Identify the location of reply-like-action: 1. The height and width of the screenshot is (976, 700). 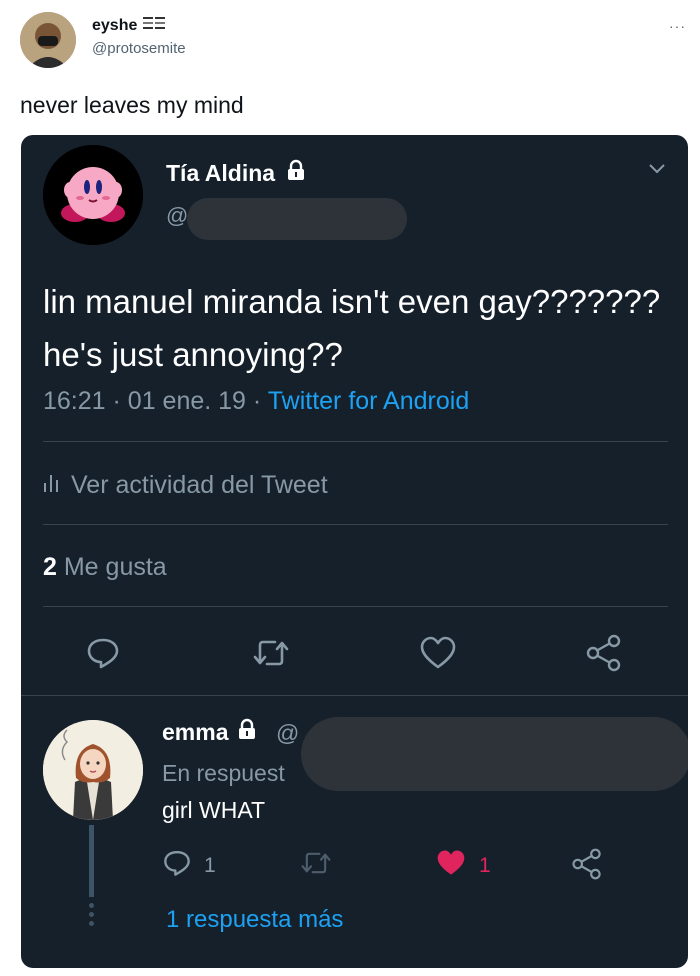
(463, 866).